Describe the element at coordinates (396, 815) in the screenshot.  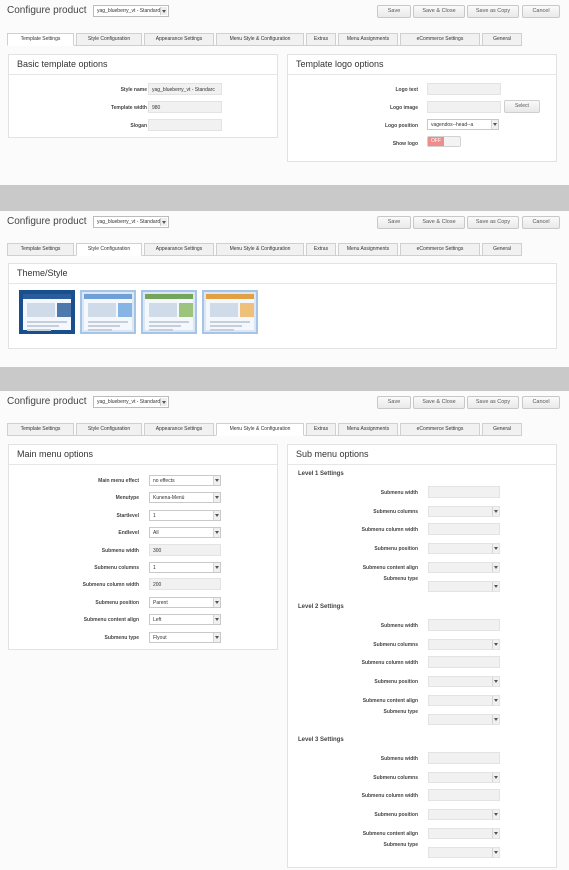
I see `level-3-submenu-position-label: Submenu position` at that location.